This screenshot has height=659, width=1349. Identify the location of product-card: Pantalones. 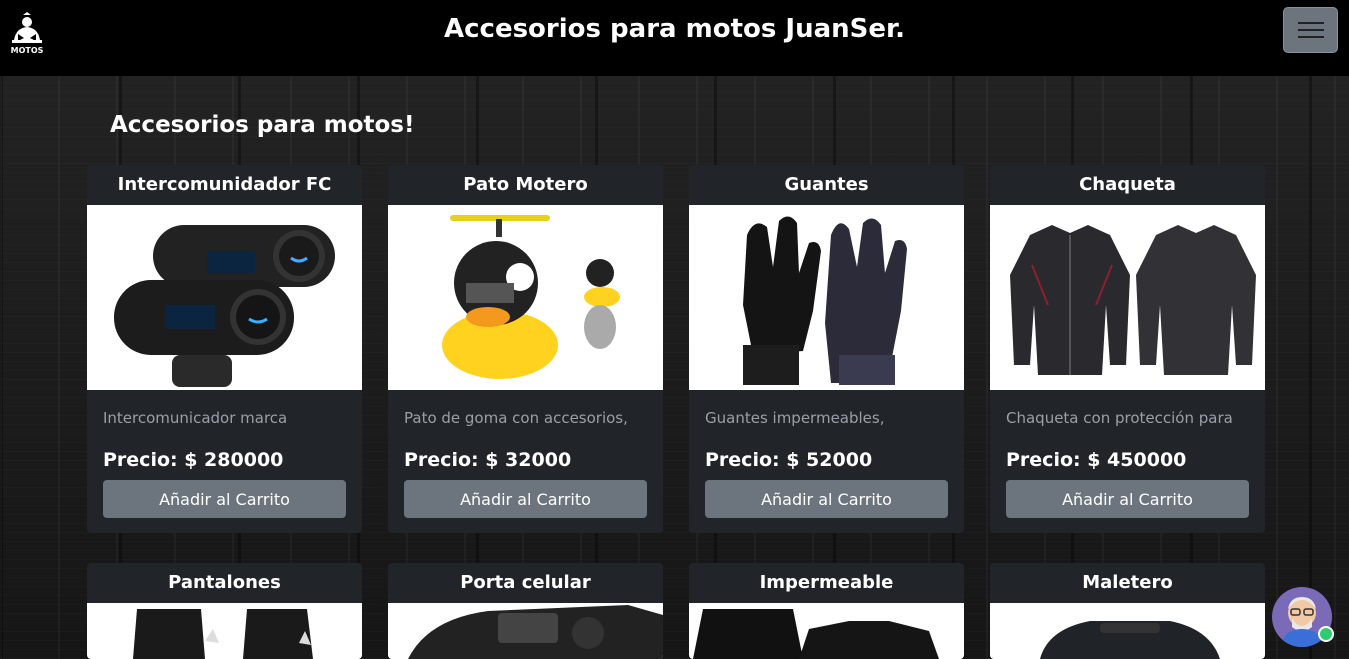
(224, 611).